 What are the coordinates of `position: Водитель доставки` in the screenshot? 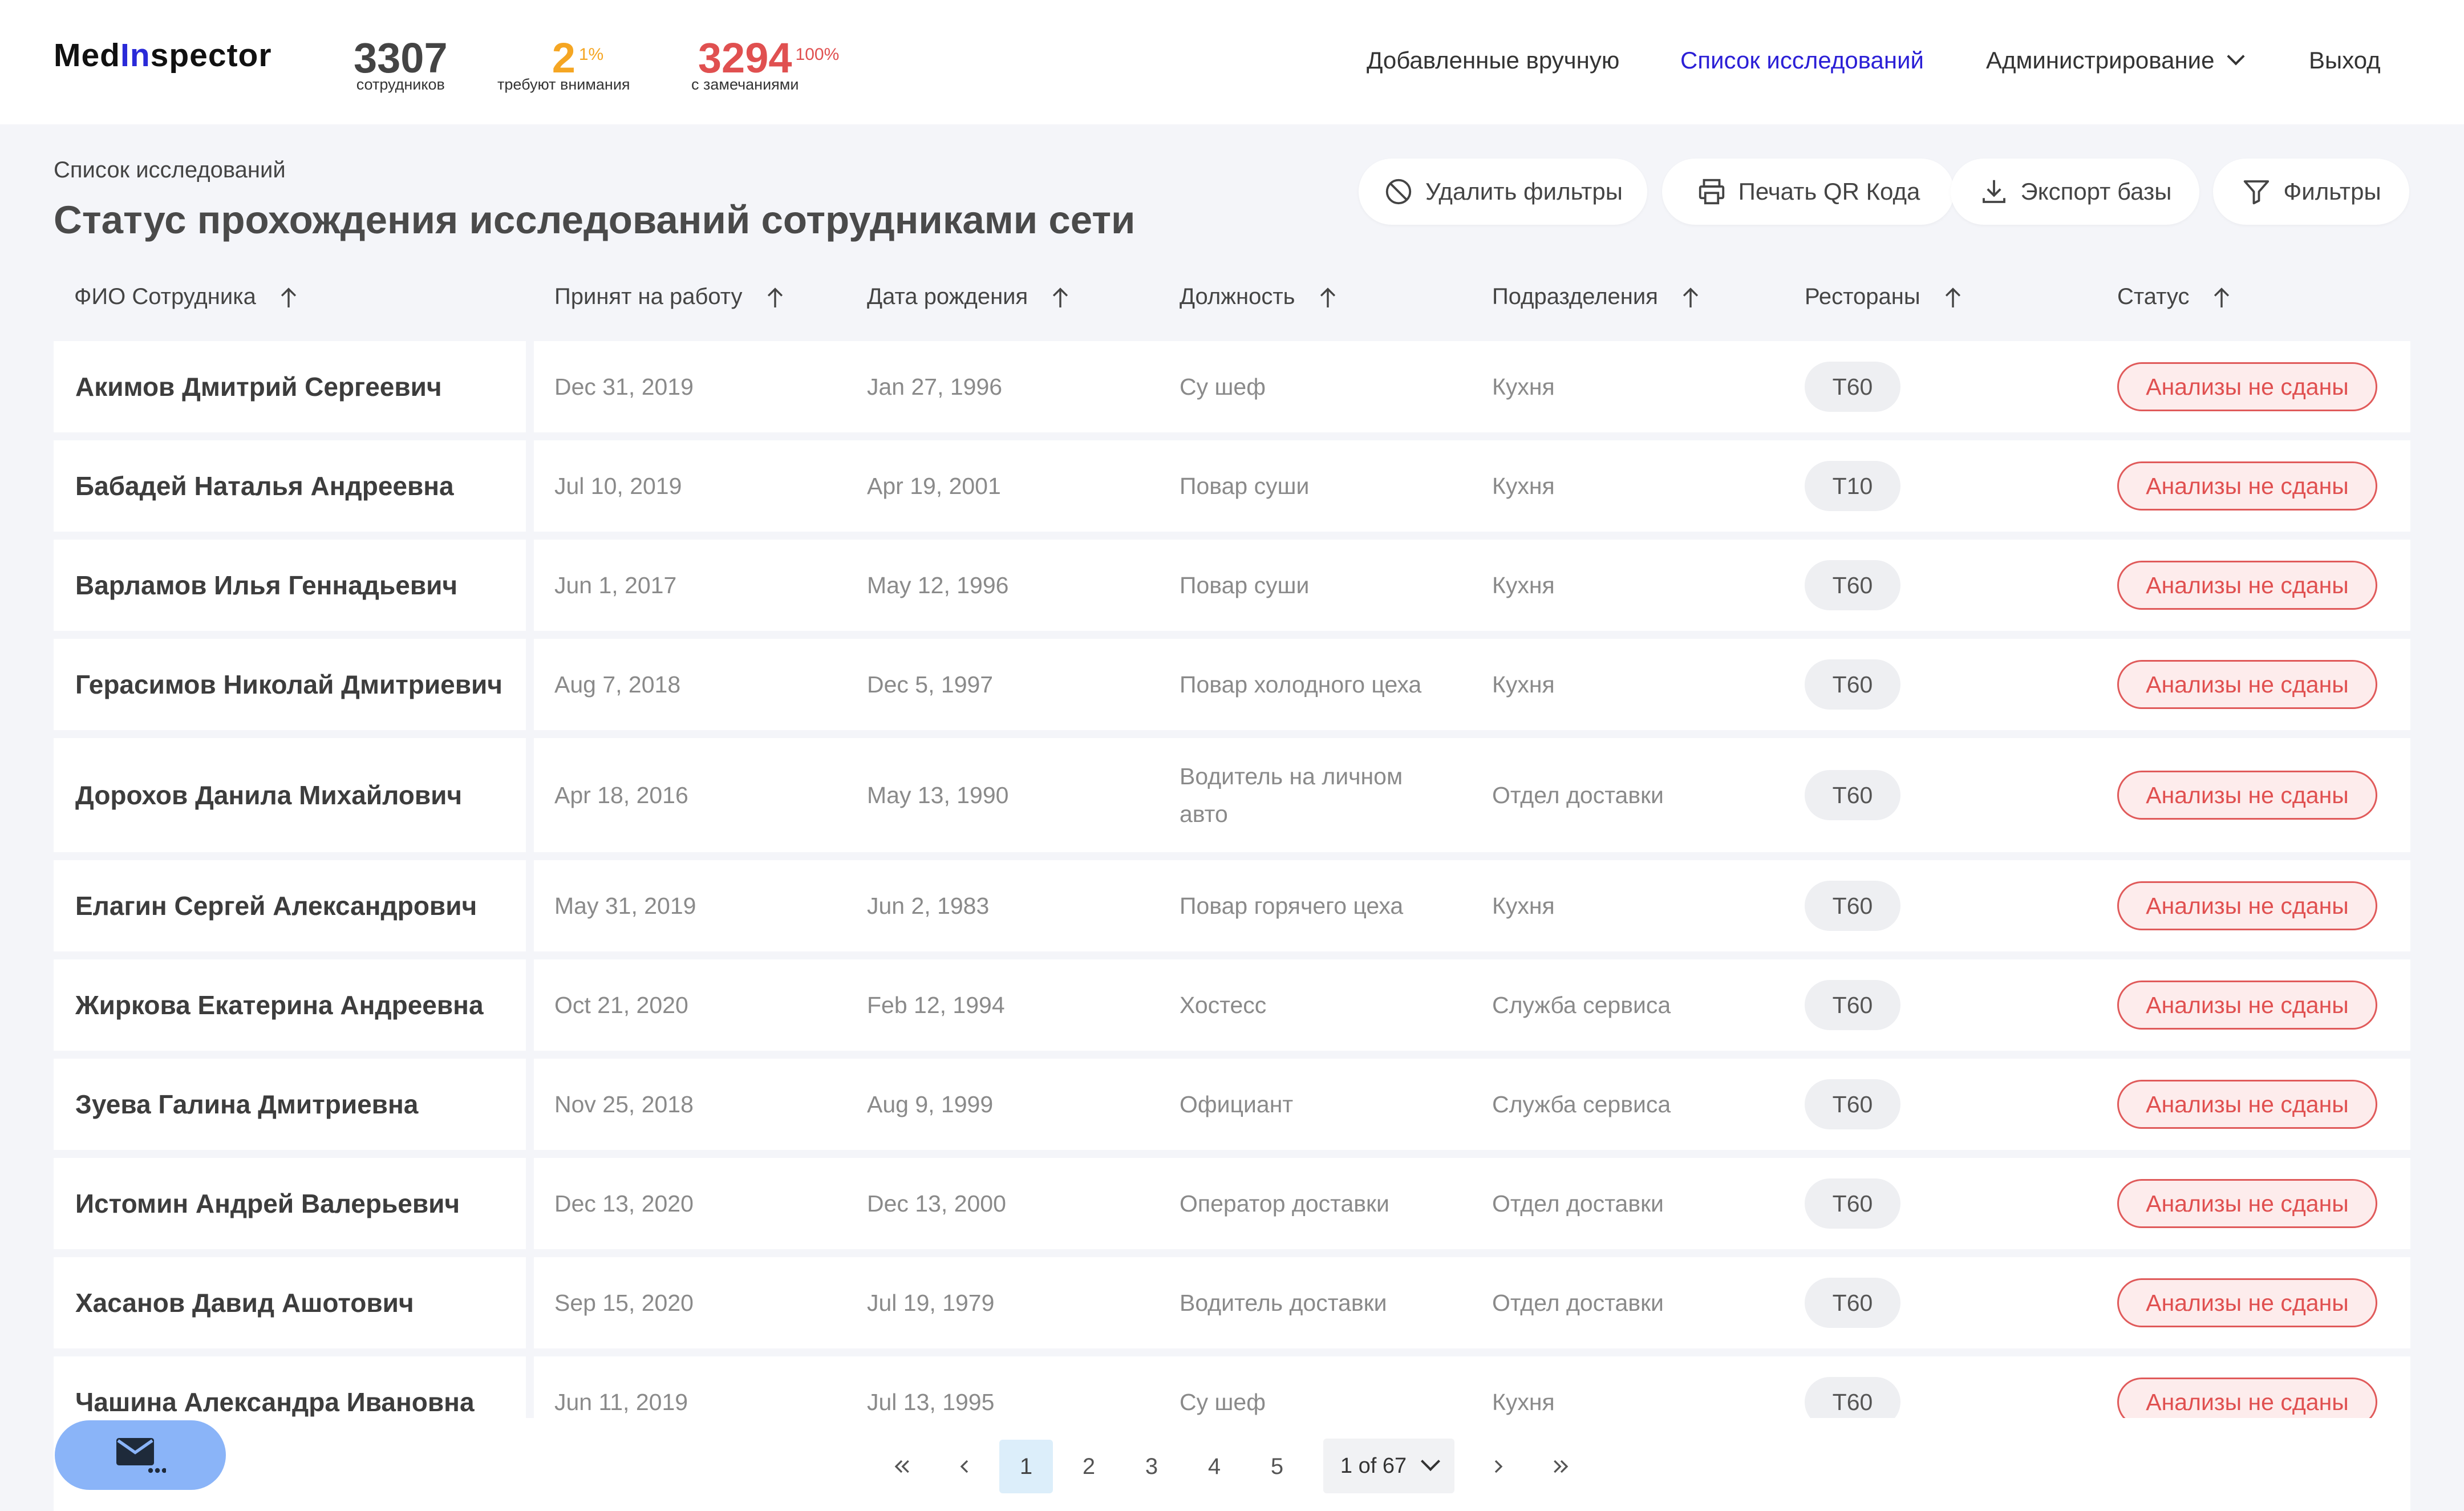 It's located at (1284, 1303).